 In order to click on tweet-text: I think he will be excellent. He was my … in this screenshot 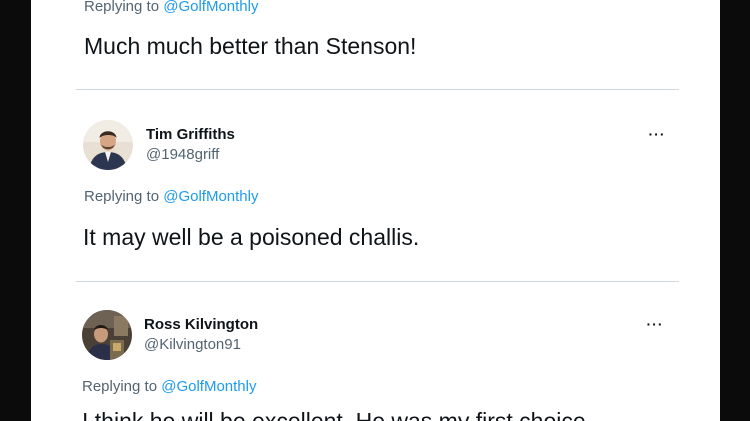, I will do `click(334, 414)`.